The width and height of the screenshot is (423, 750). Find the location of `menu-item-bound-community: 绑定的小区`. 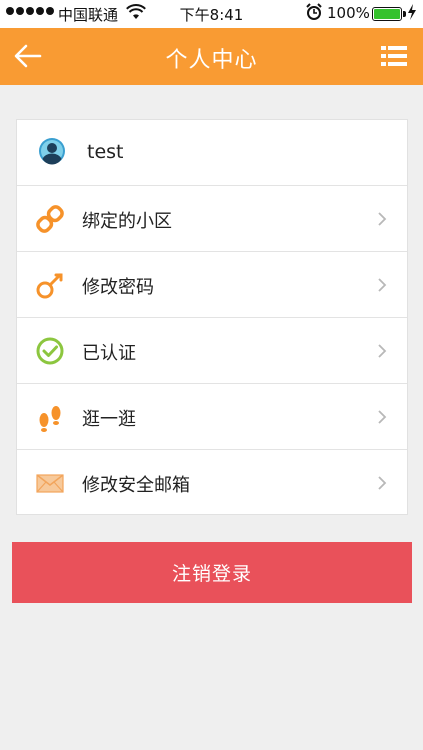

menu-item-bound-community: 绑定的小区 is located at coordinates (212, 219).